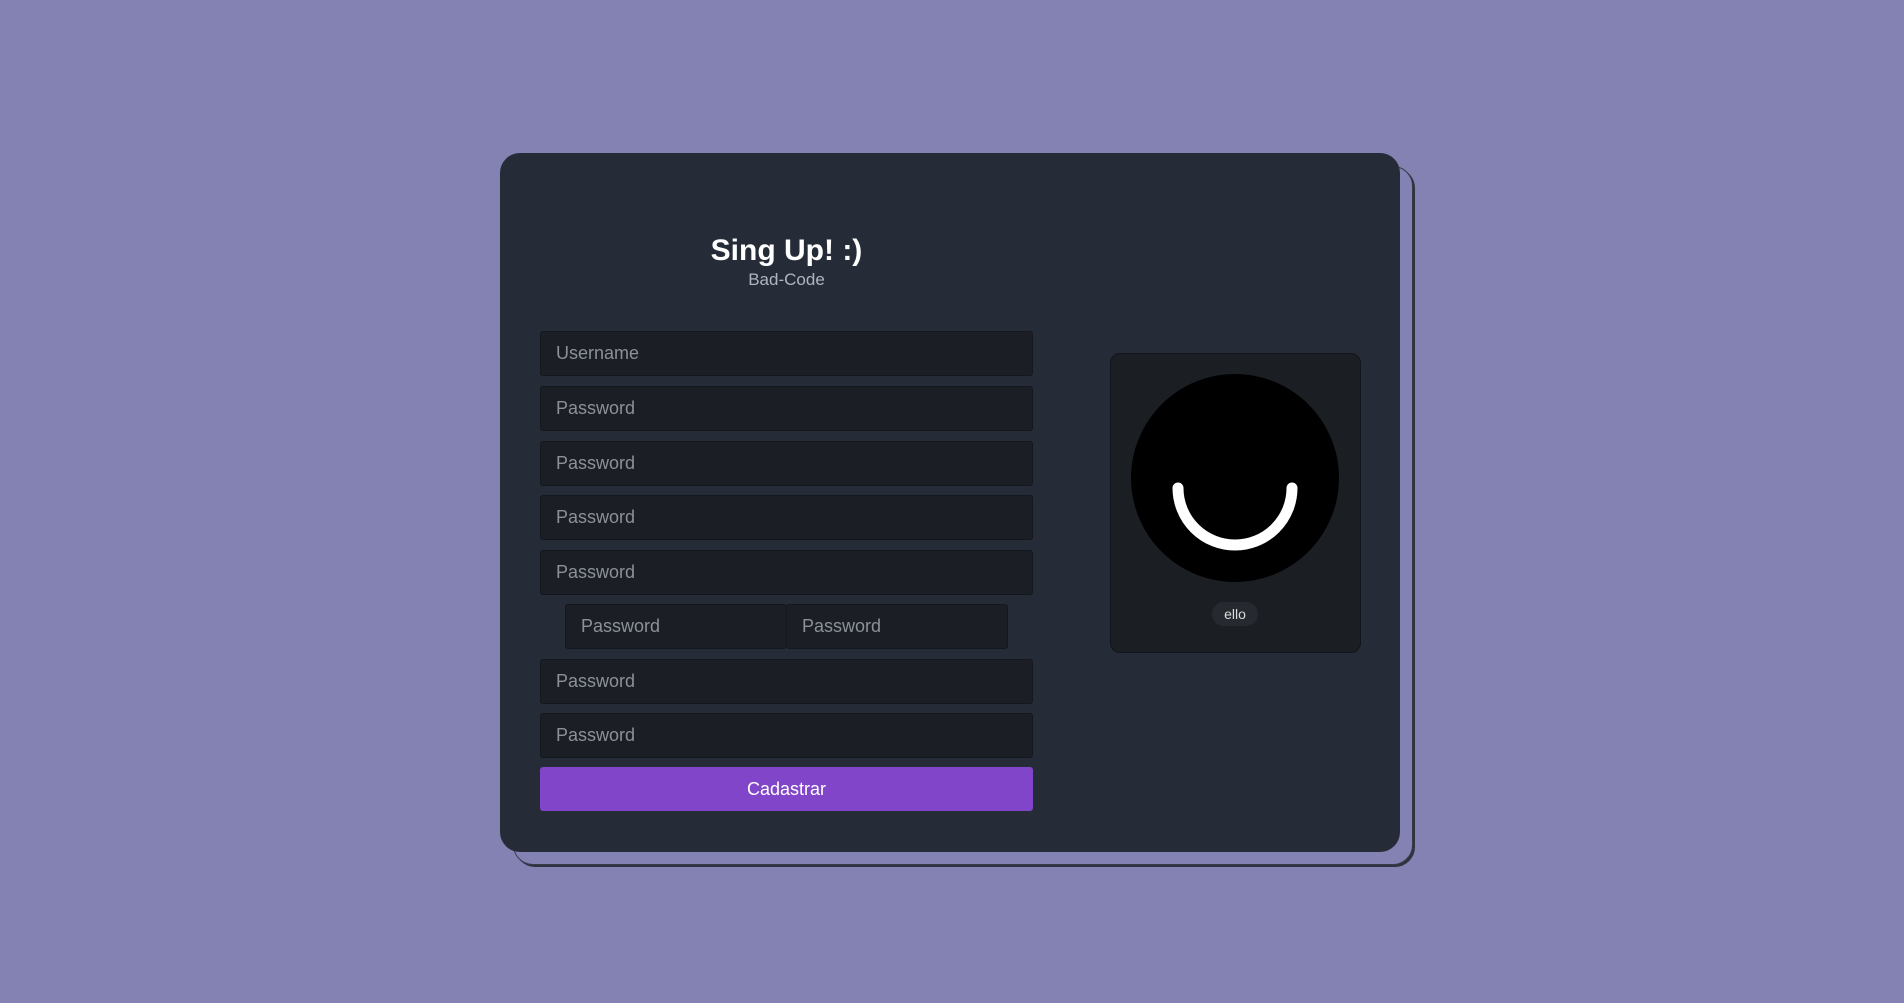 The height and width of the screenshot is (1003, 1904). What do you see at coordinates (786, 279) in the screenshot?
I see `page-subtitle: Bad-Code` at bounding box center [786, 279].